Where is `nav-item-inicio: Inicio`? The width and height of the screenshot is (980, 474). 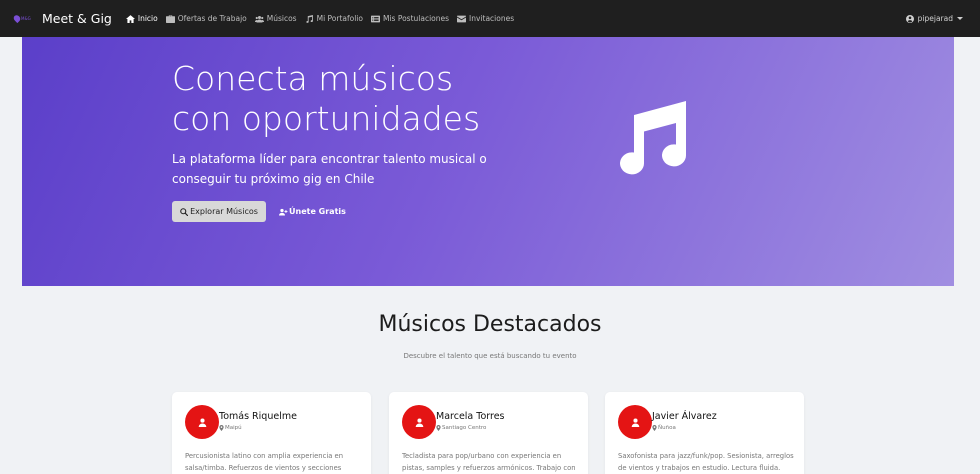 nav-item-inicio: Inicio is located at coordinates (141, 18).